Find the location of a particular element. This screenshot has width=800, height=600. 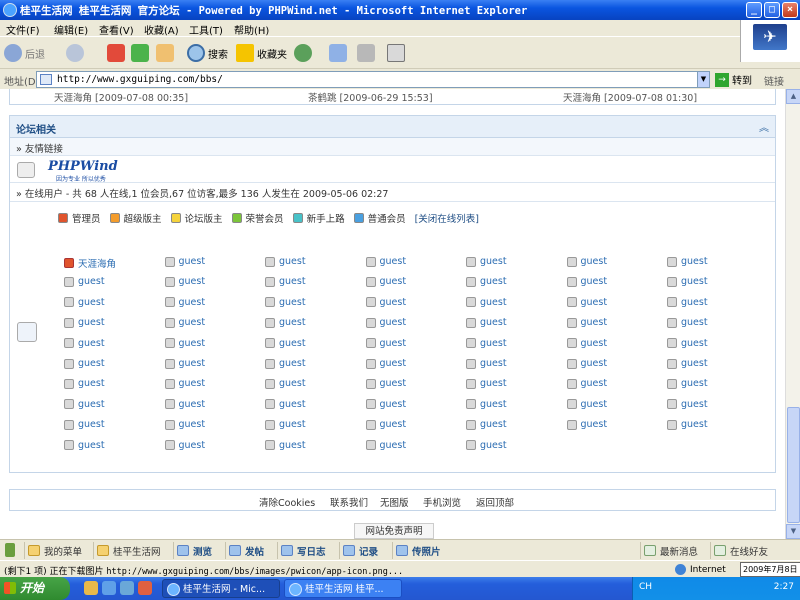

scroll-thumb is located at coordinates (793, 465).